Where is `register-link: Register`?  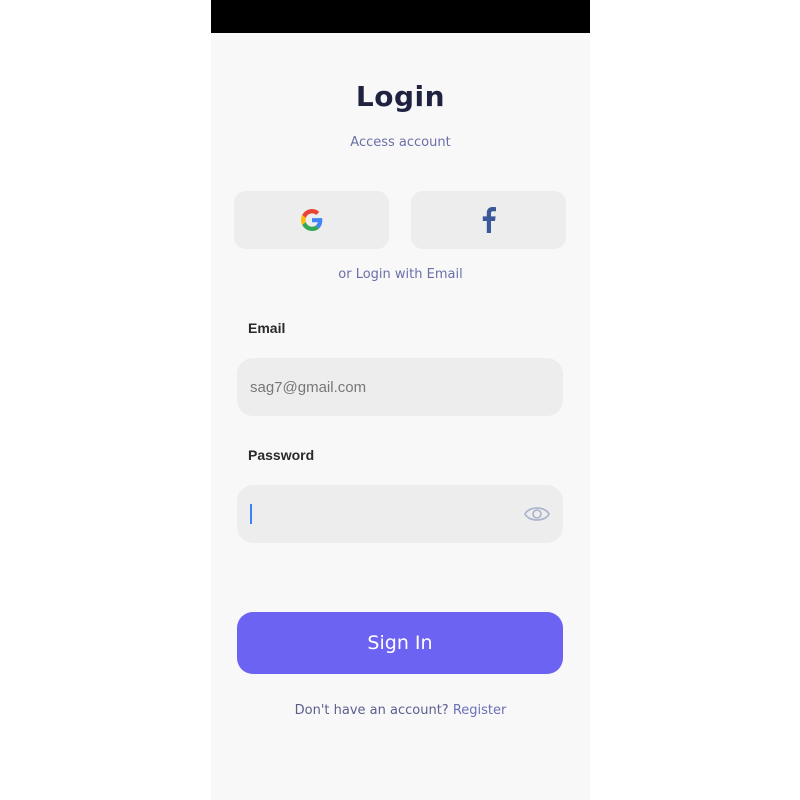
register-link: Register is located at coordinates (480, 710).